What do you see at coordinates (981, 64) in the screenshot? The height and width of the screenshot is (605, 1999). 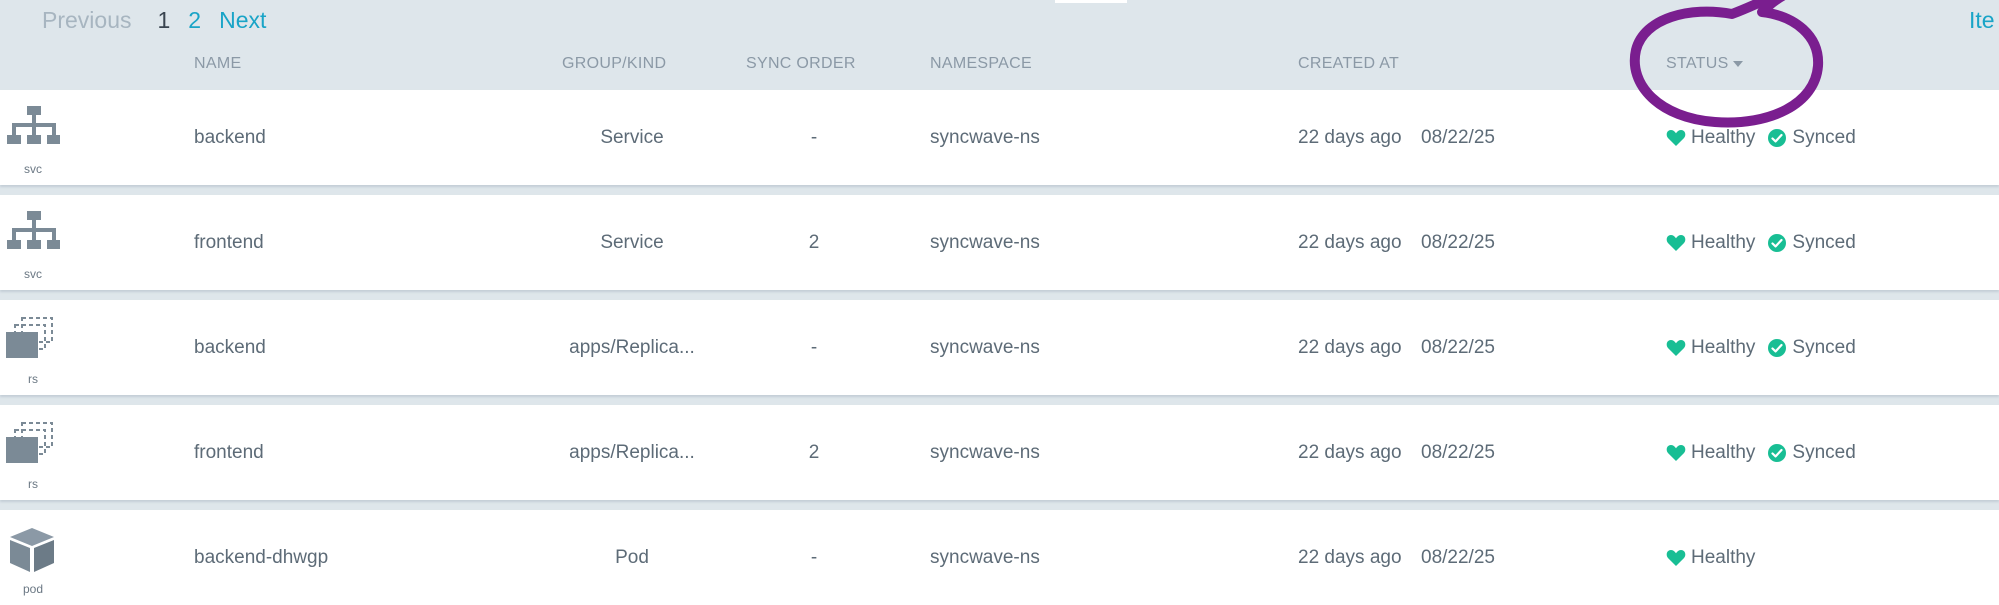 I see `column-header-namespace: NAMESPACE` at bounding box center [981, 64].